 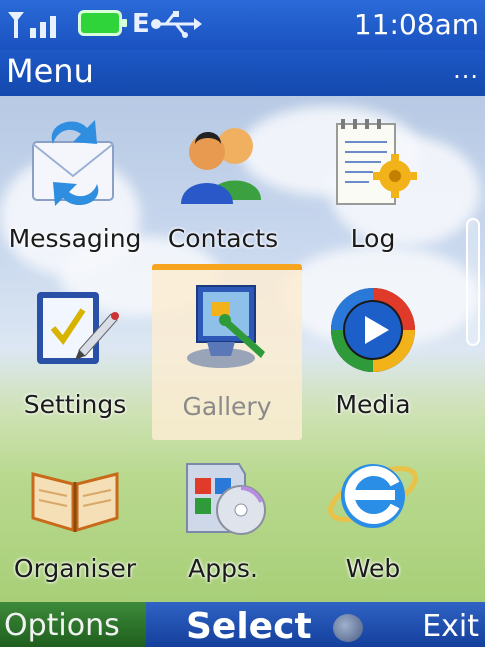 What do you see at coordinates (75, 404) in the screenshot?
I see `menu-item-label: Settings` at bounding box center [75, 404].